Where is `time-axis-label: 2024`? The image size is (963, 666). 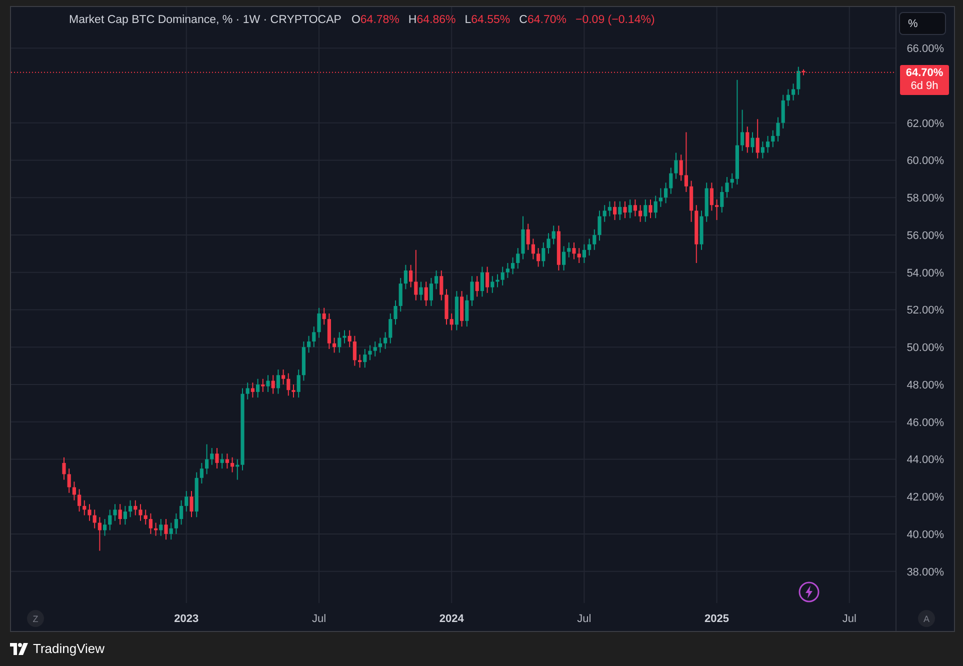
time-axis-label: 2024 is located at coordinates (451, 619).